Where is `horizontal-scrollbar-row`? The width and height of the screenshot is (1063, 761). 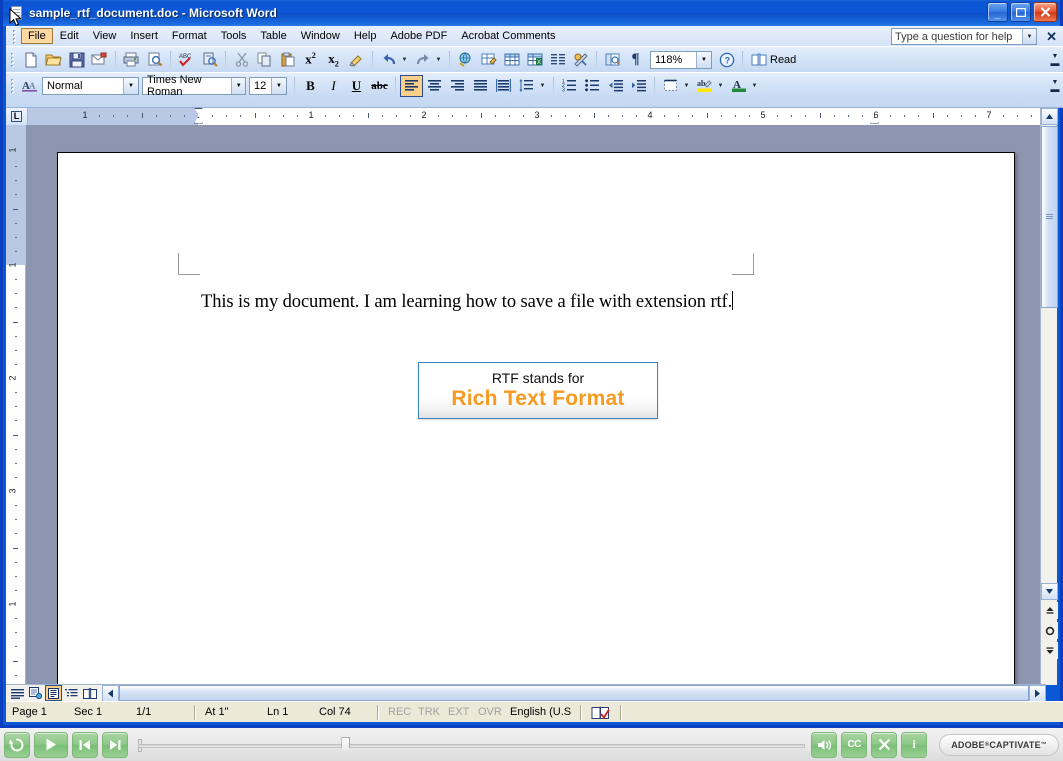 horizontal-scrollbar-row is located at coordinates (526, 693).